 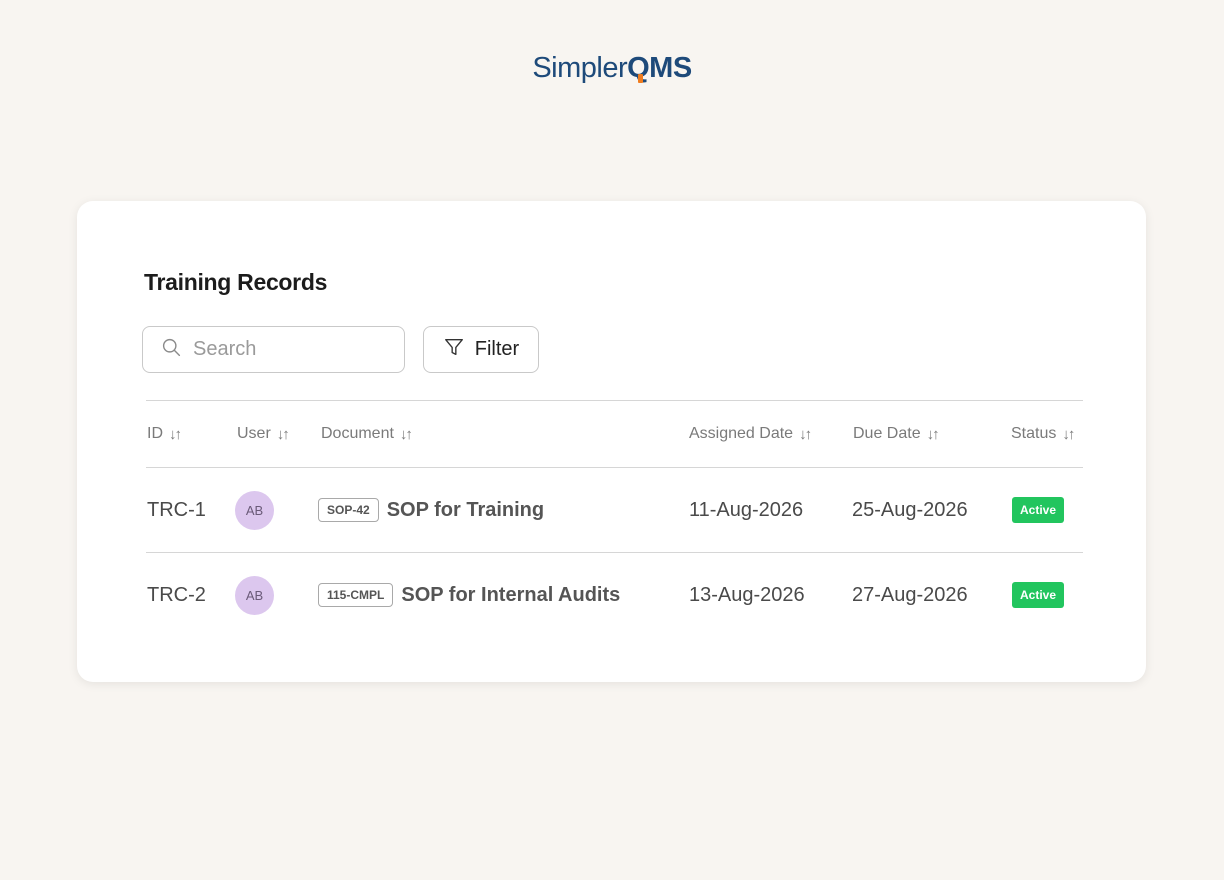 What do you see at coordinates (747, 594) in the screenshot?
I see `assigned-date: 13-Aug-2026` at bounding box center [747, 594].